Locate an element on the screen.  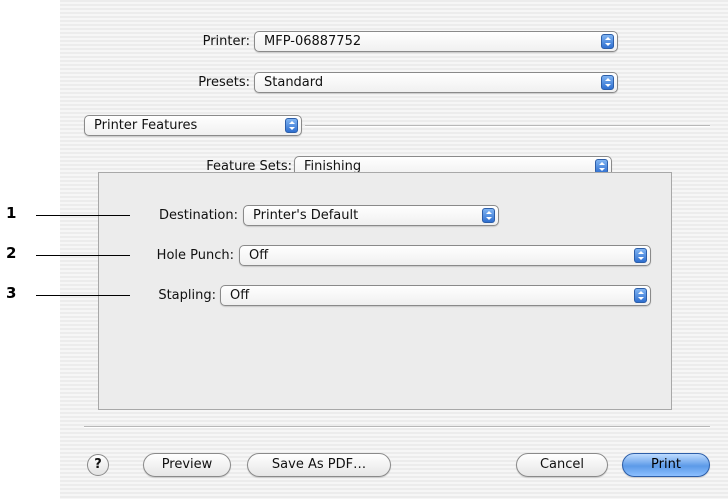
panel-popup: Printer Features is located at coordinates (193, 125).